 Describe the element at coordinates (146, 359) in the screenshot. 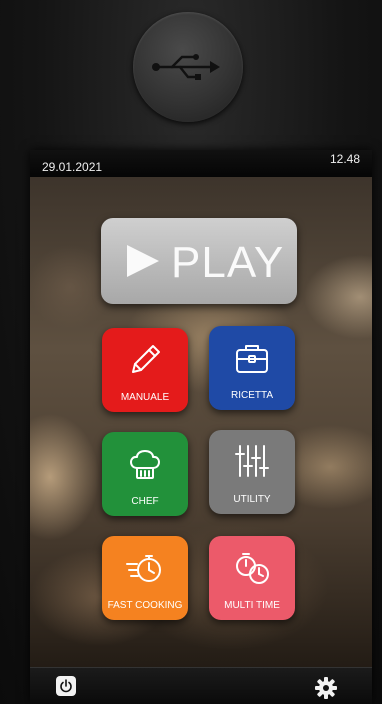

I see `pencil-icon` at that location.